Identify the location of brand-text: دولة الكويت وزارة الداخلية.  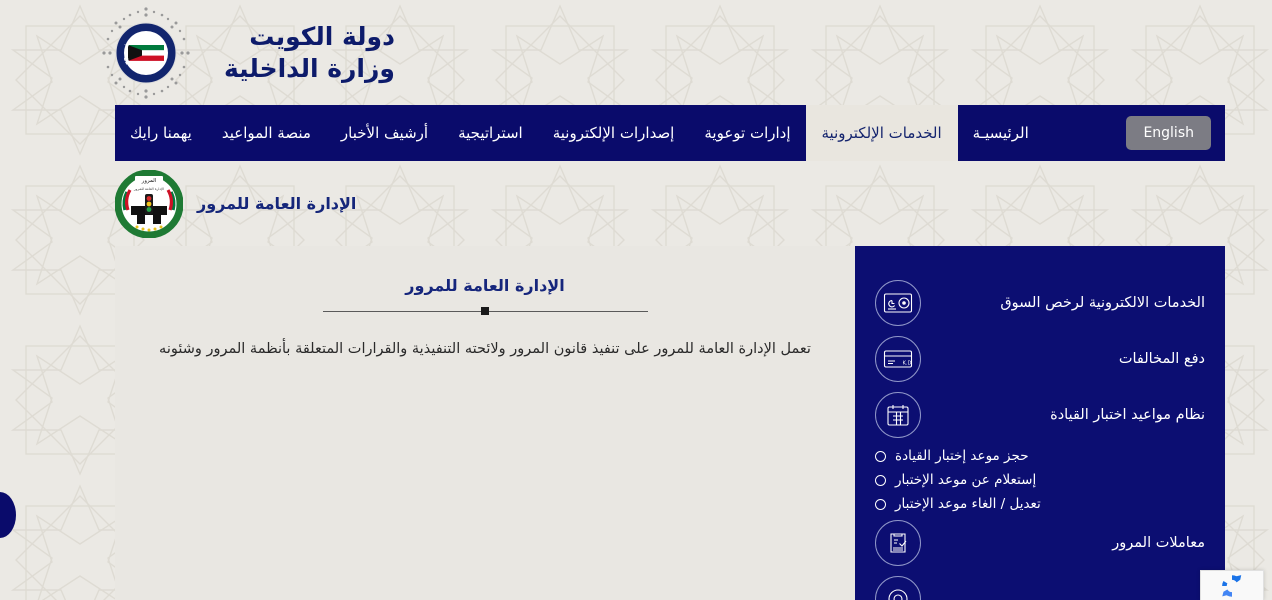
(309, 53).